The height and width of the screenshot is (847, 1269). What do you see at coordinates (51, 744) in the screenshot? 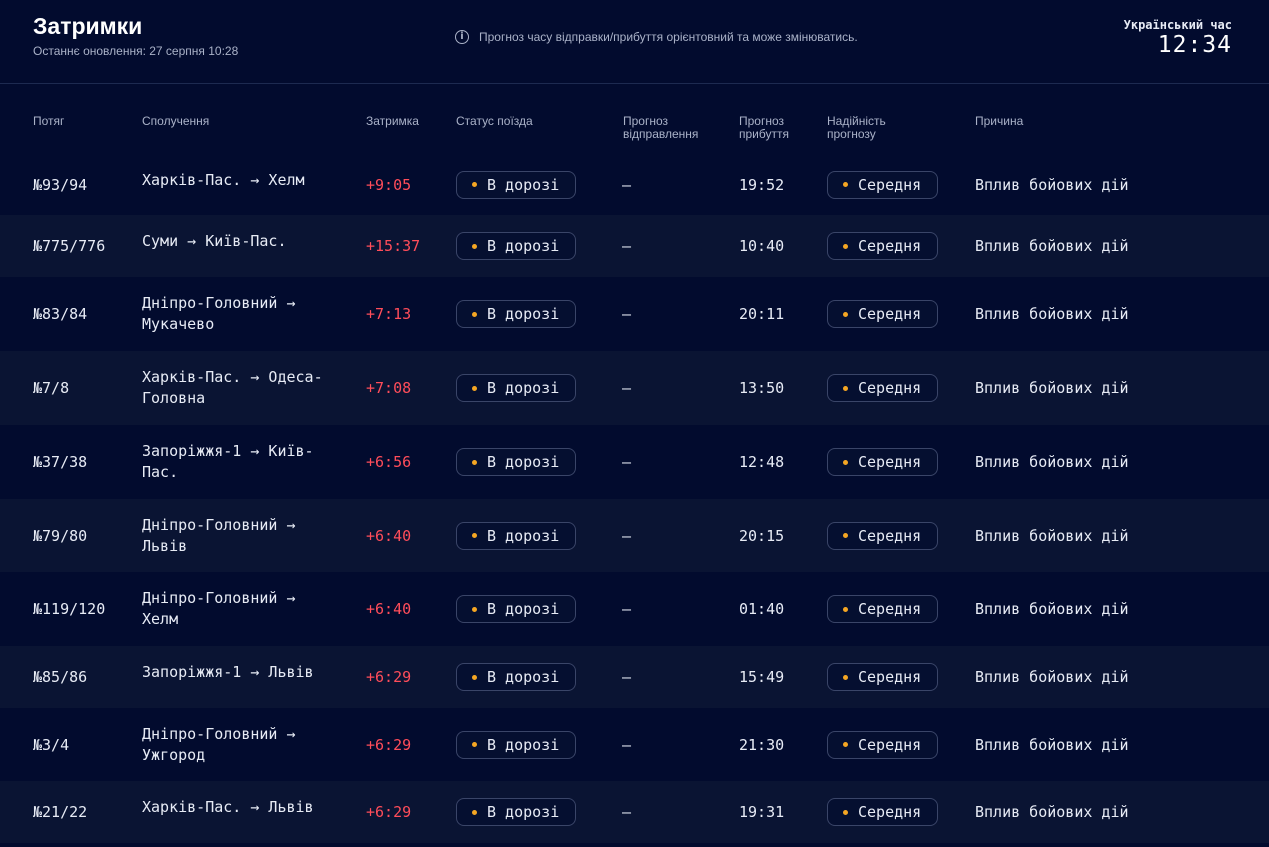
I see `train-number: №3/4` at bounding box center [51, 744].